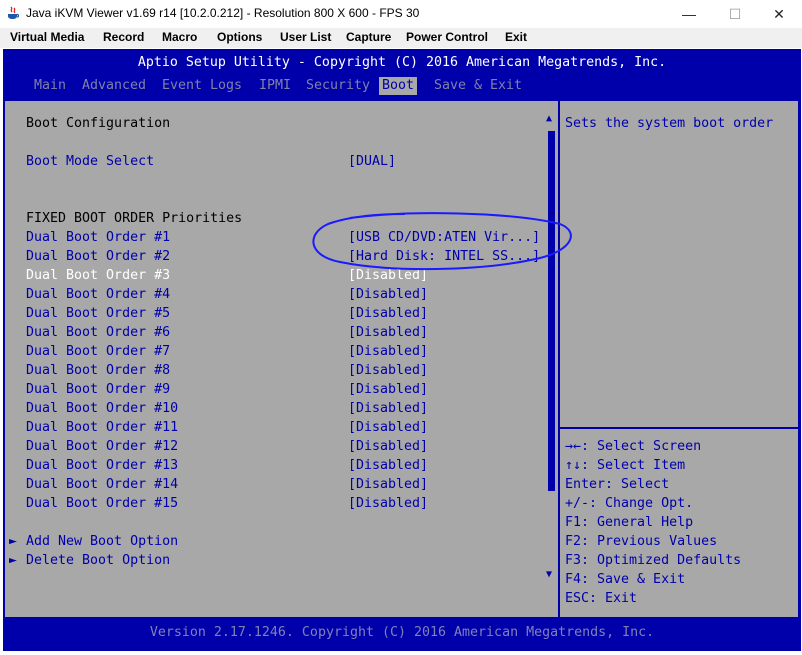  What do you see at coordinates (123, 37) in the screenshot?
I see `menu-record: Record` at bounding box center [123, 37].